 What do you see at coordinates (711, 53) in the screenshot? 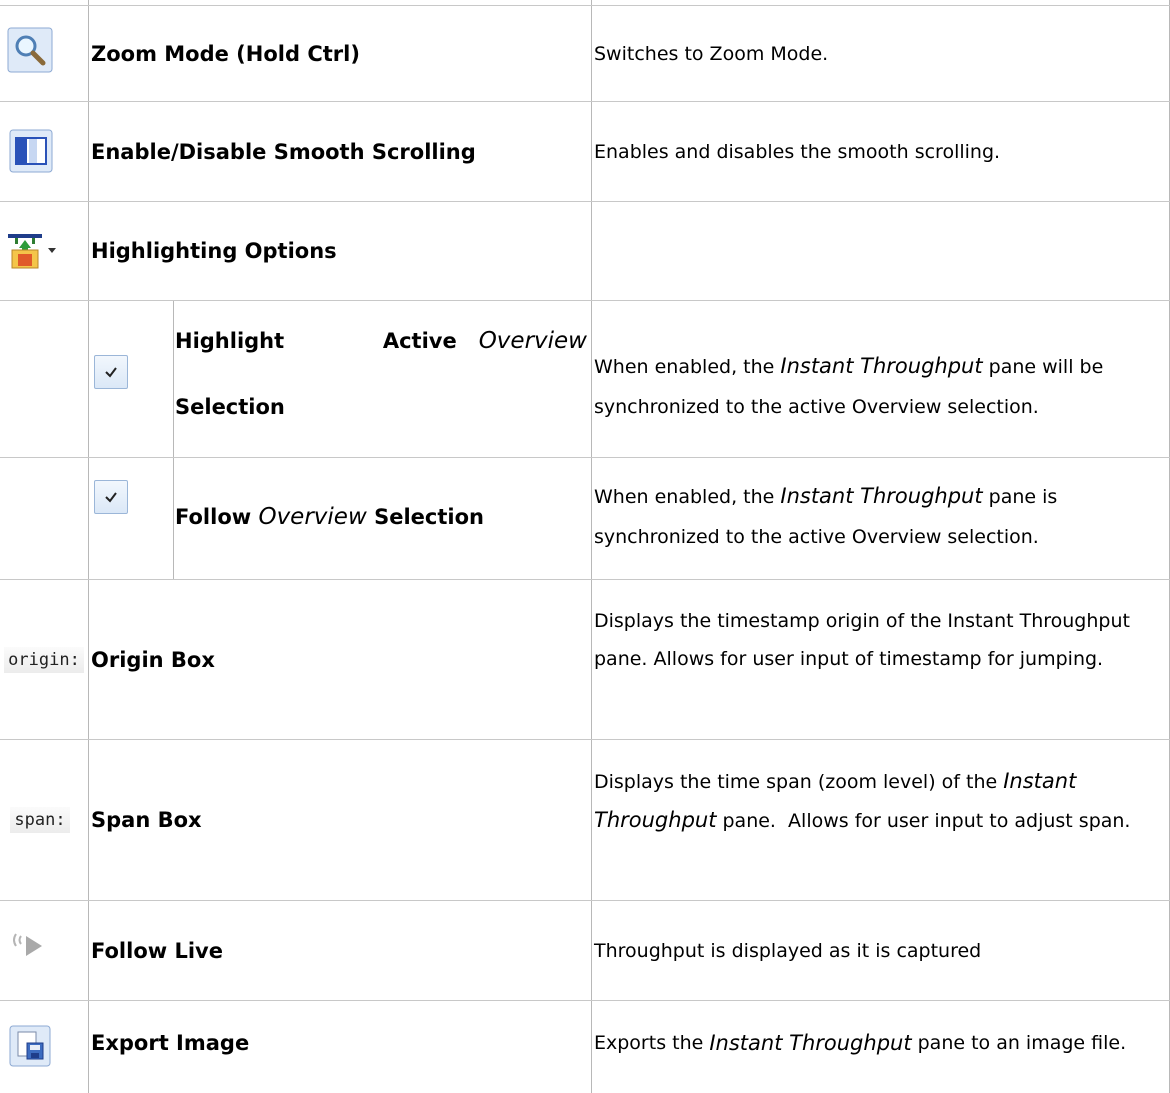
I see `row-description: Switches to Zoom Mode.` at bounding box center [711, 53].